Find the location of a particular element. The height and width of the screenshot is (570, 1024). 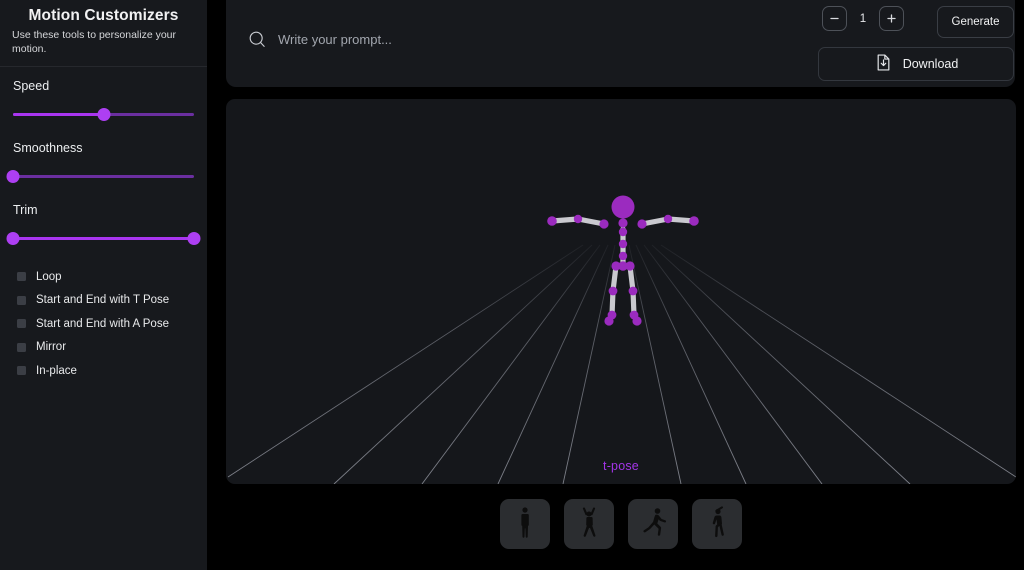

page-title: Motion Customizers is located at coordinates (103, 15).